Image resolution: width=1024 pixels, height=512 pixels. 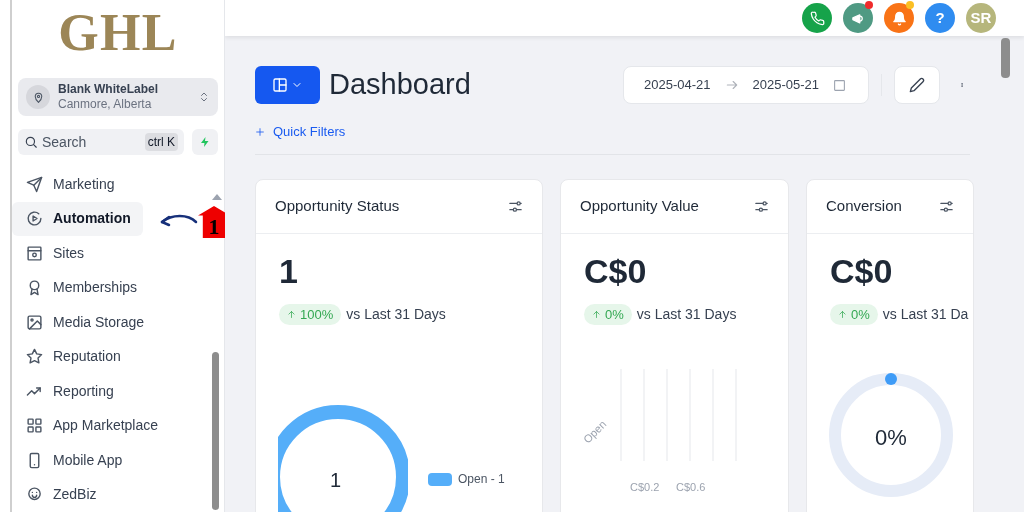 What do you see at coordinates (336, 480) in the screenshot?
I see `donut-center-value: 1` at bounding box center [336, 480].